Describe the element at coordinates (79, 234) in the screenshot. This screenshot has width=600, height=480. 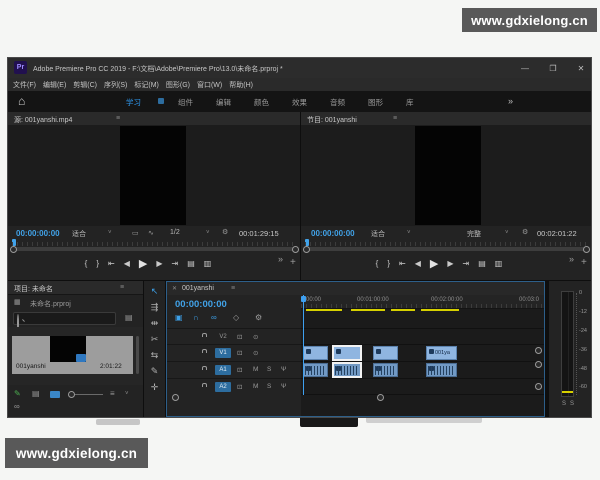
I see `source-fit-select: 适合` at that location.